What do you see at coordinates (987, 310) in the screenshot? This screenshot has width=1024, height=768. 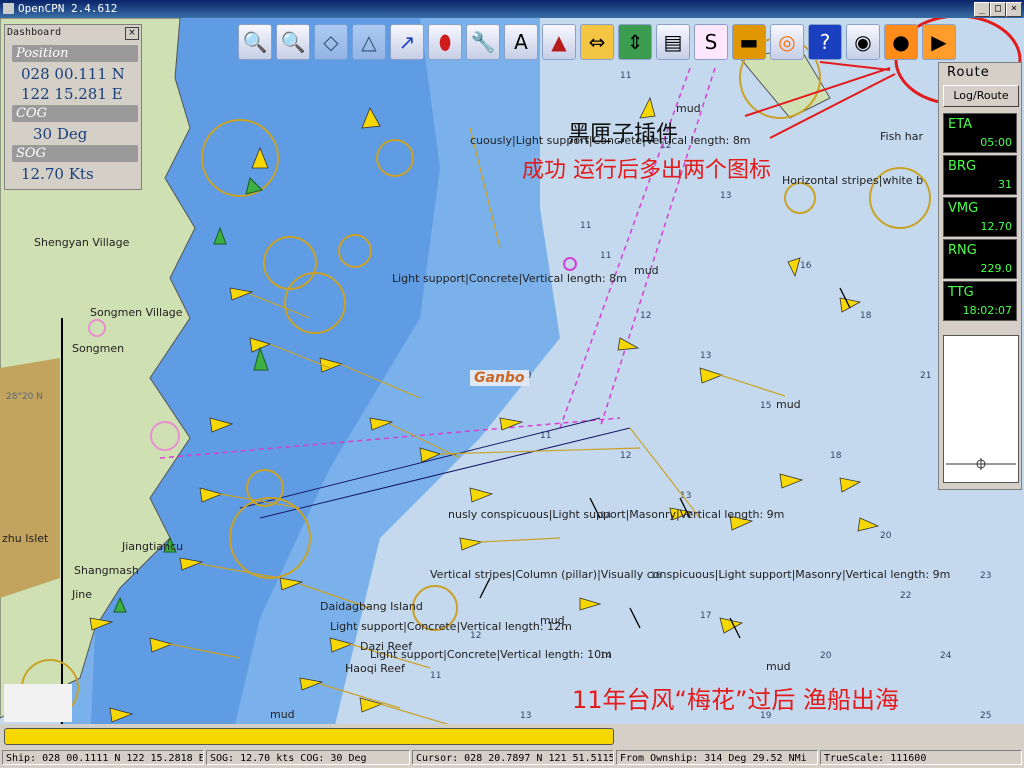 I see `ttg-value: 18:02:07` at bounding box center [987, 310].